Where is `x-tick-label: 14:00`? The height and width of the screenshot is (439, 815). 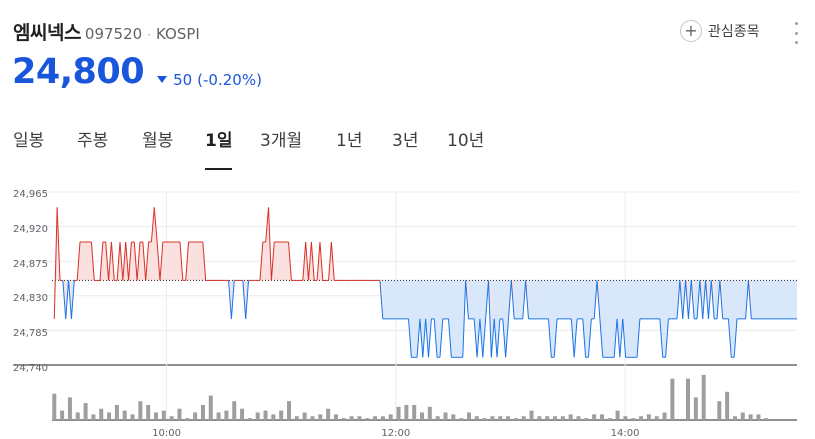 x-tick-label: 14:00 is located at coordinates (625, 433).